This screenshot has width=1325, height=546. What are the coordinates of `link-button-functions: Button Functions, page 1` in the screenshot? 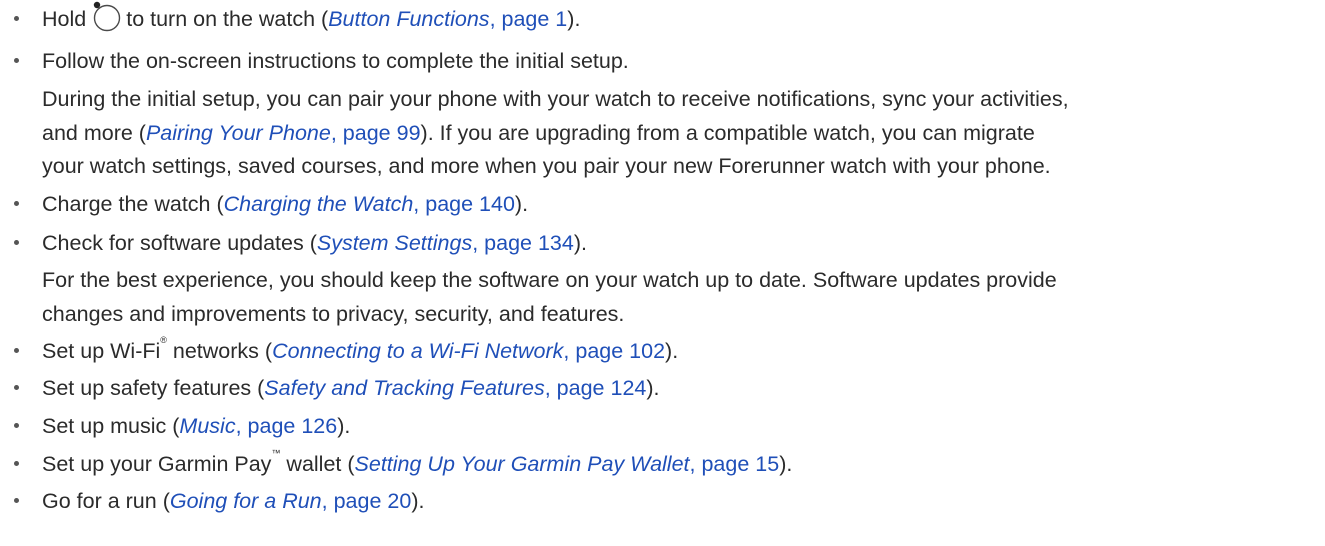 It's located at (447, 19).